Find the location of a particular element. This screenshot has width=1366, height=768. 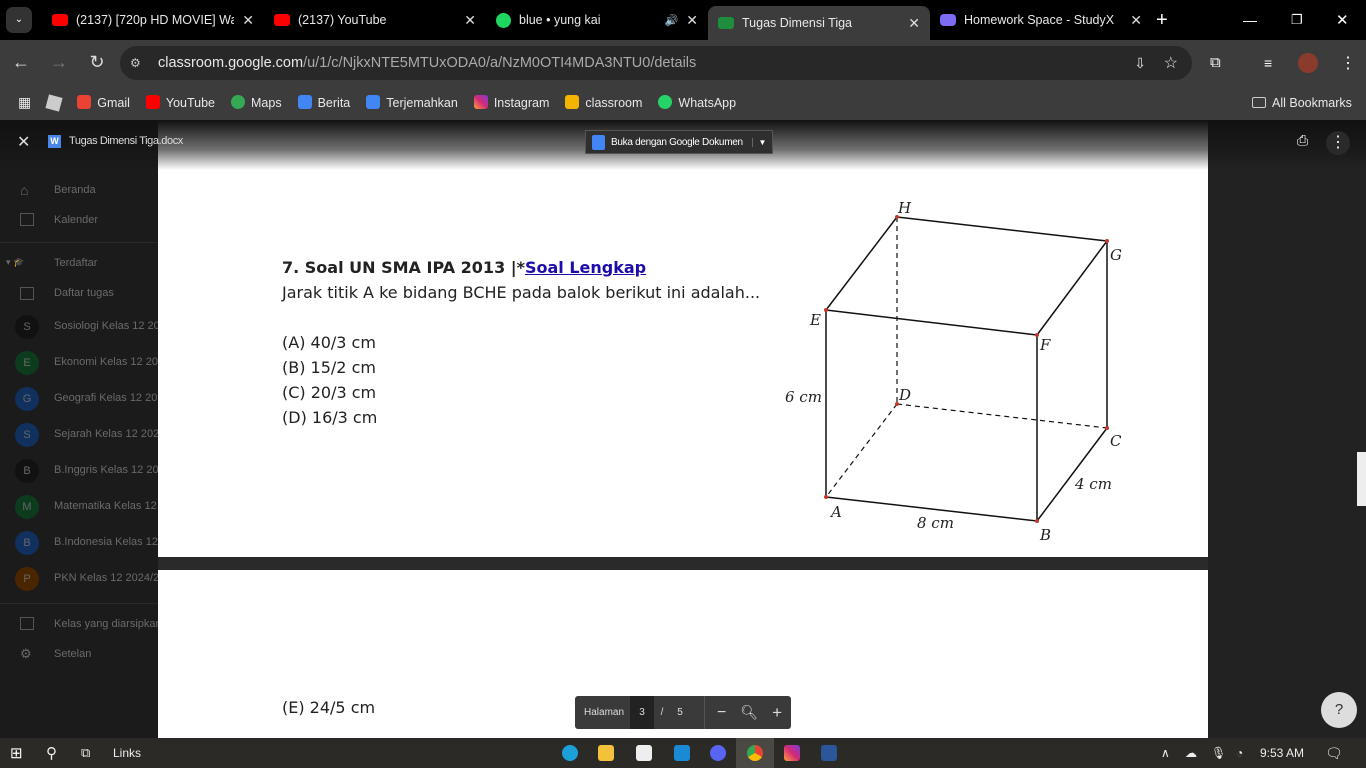

edge-dc is located at coordinates (1002, 416).